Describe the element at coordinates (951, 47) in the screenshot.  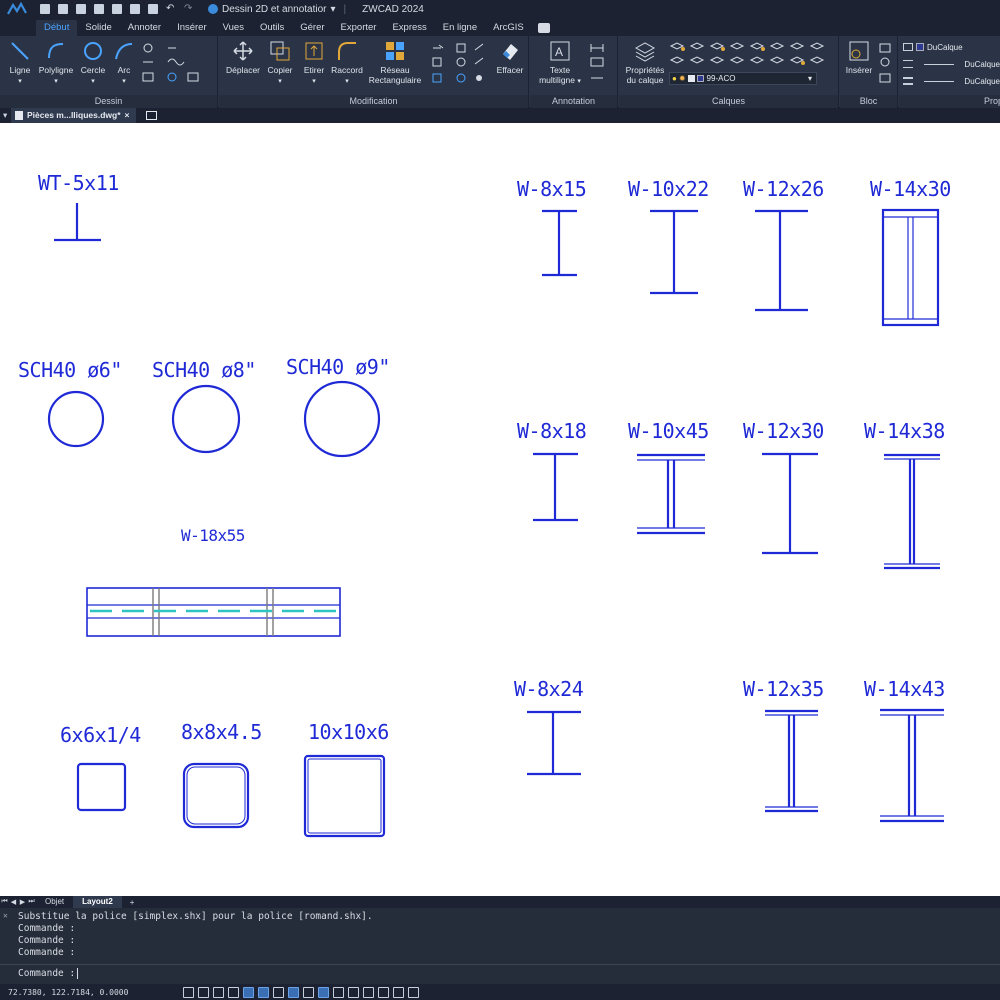
I see `color-dropdown: DuCalque` at that location.